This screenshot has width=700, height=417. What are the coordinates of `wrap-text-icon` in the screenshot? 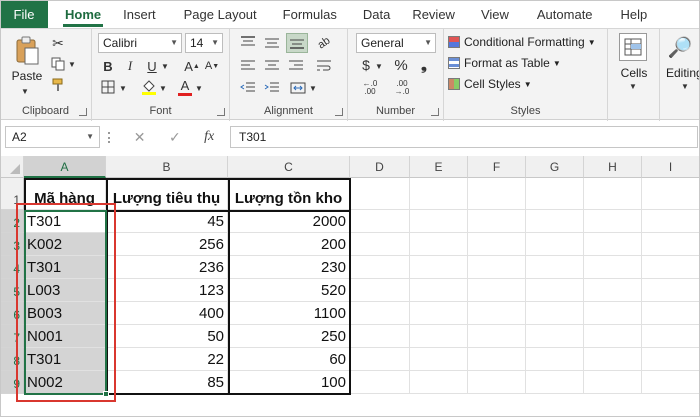 It's located at (324, 66).